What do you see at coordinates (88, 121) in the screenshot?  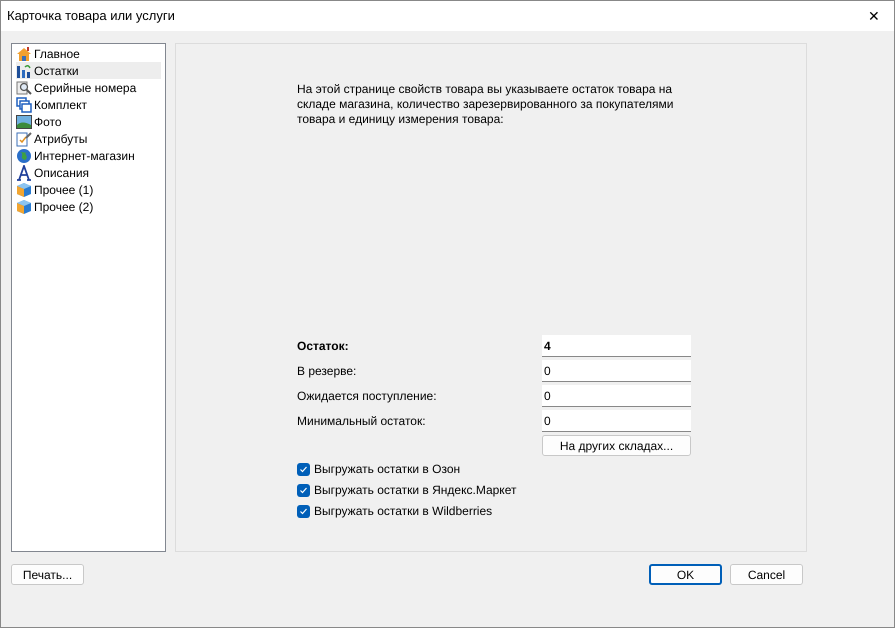 I see `sidebar-item: Фото` at bounding box center [88, 121].